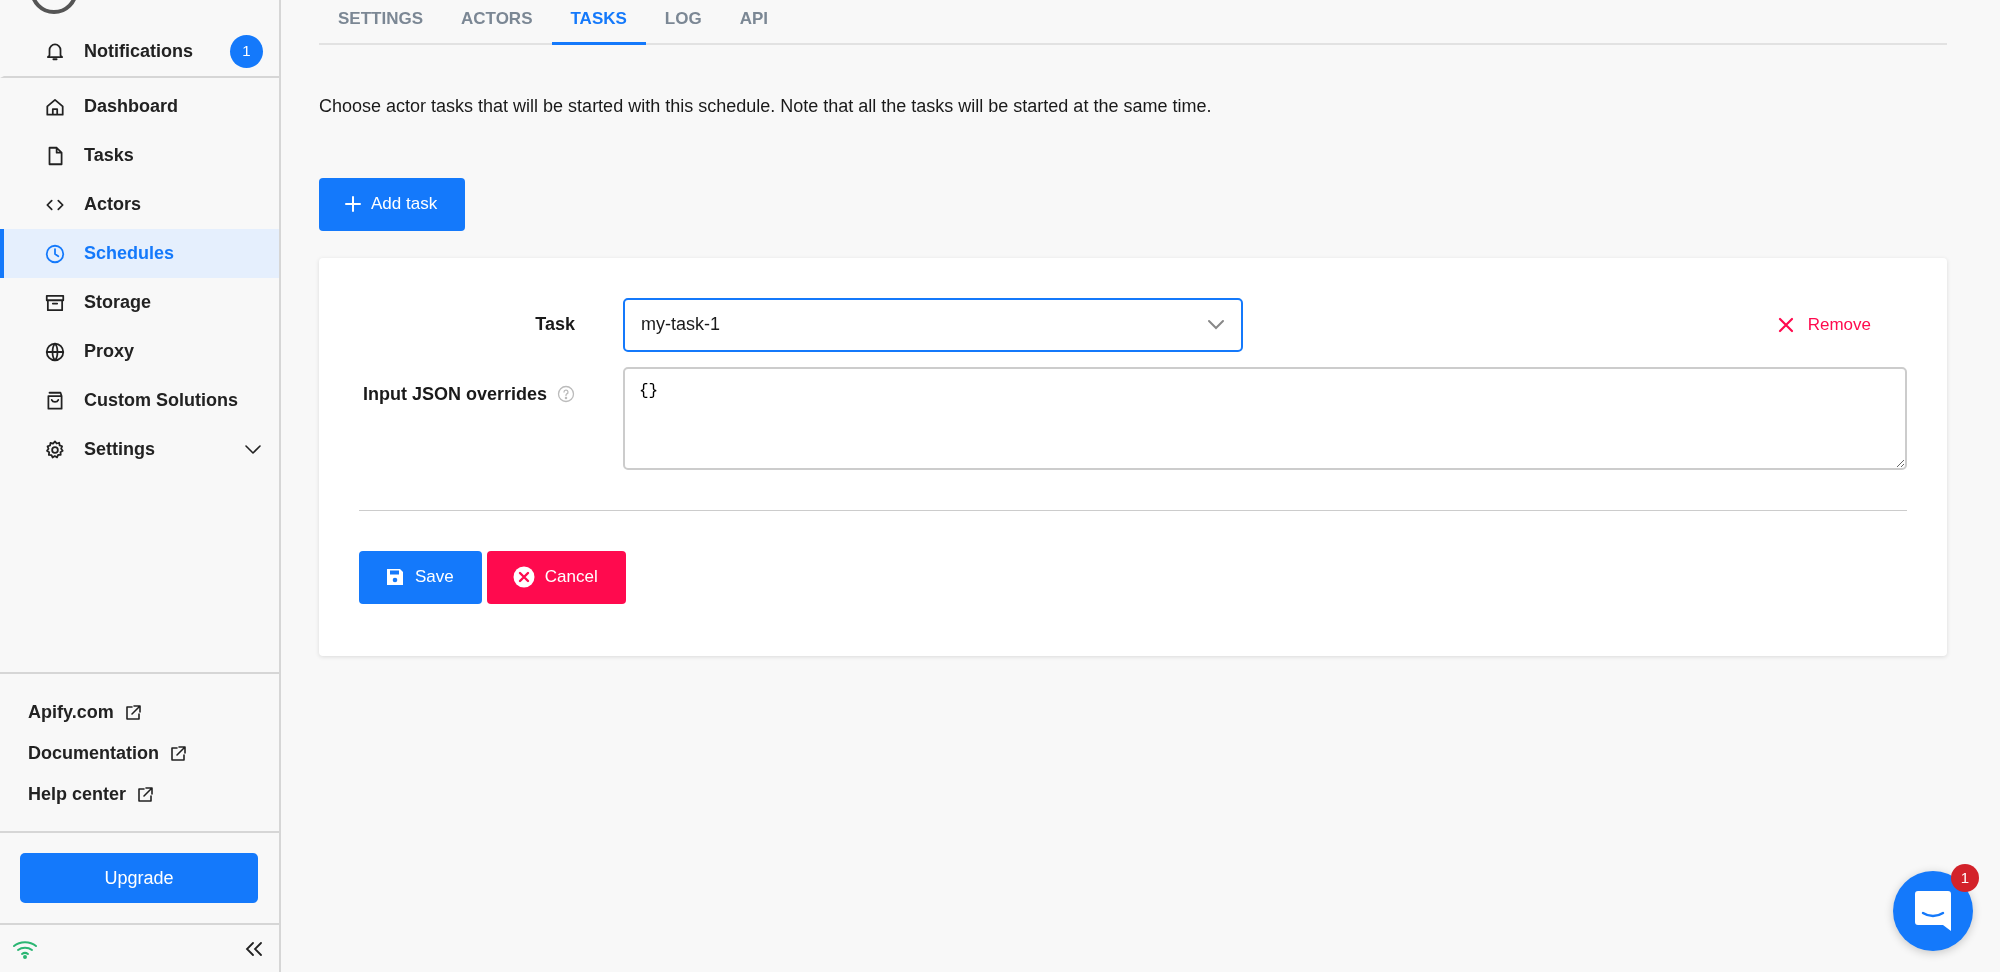 The image size is (2000, 972). What do you see at coordinates (139, 351) in the screenshot?
I see `sidebar-item: Proxy` at bounding box center [139, 351].